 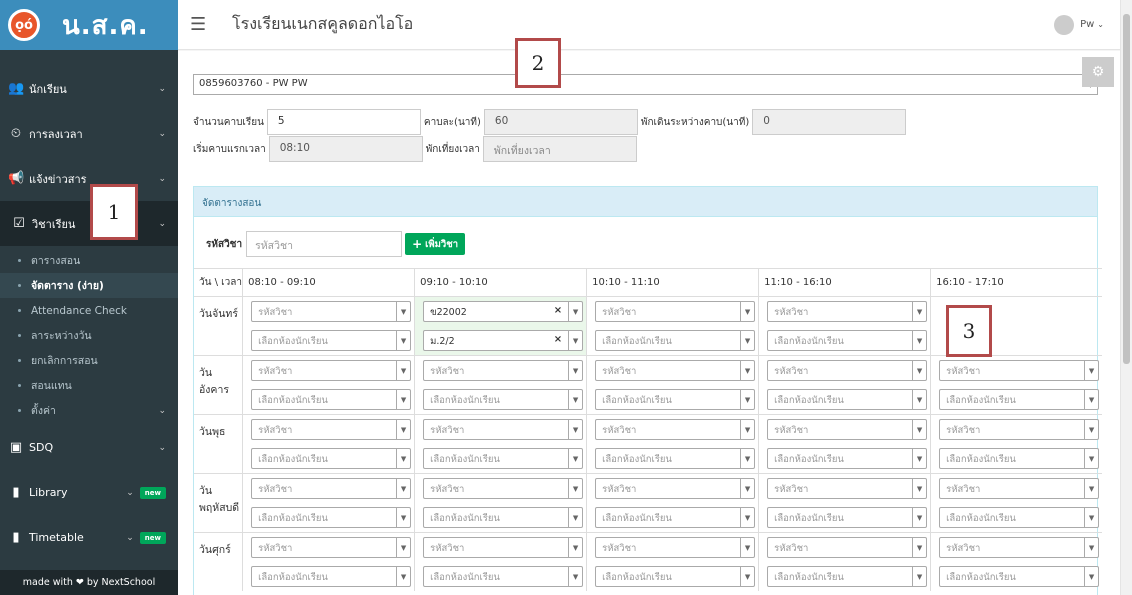 I want to click on brand-bar: ọó น.ส.ค., so click(x=89, y=25).